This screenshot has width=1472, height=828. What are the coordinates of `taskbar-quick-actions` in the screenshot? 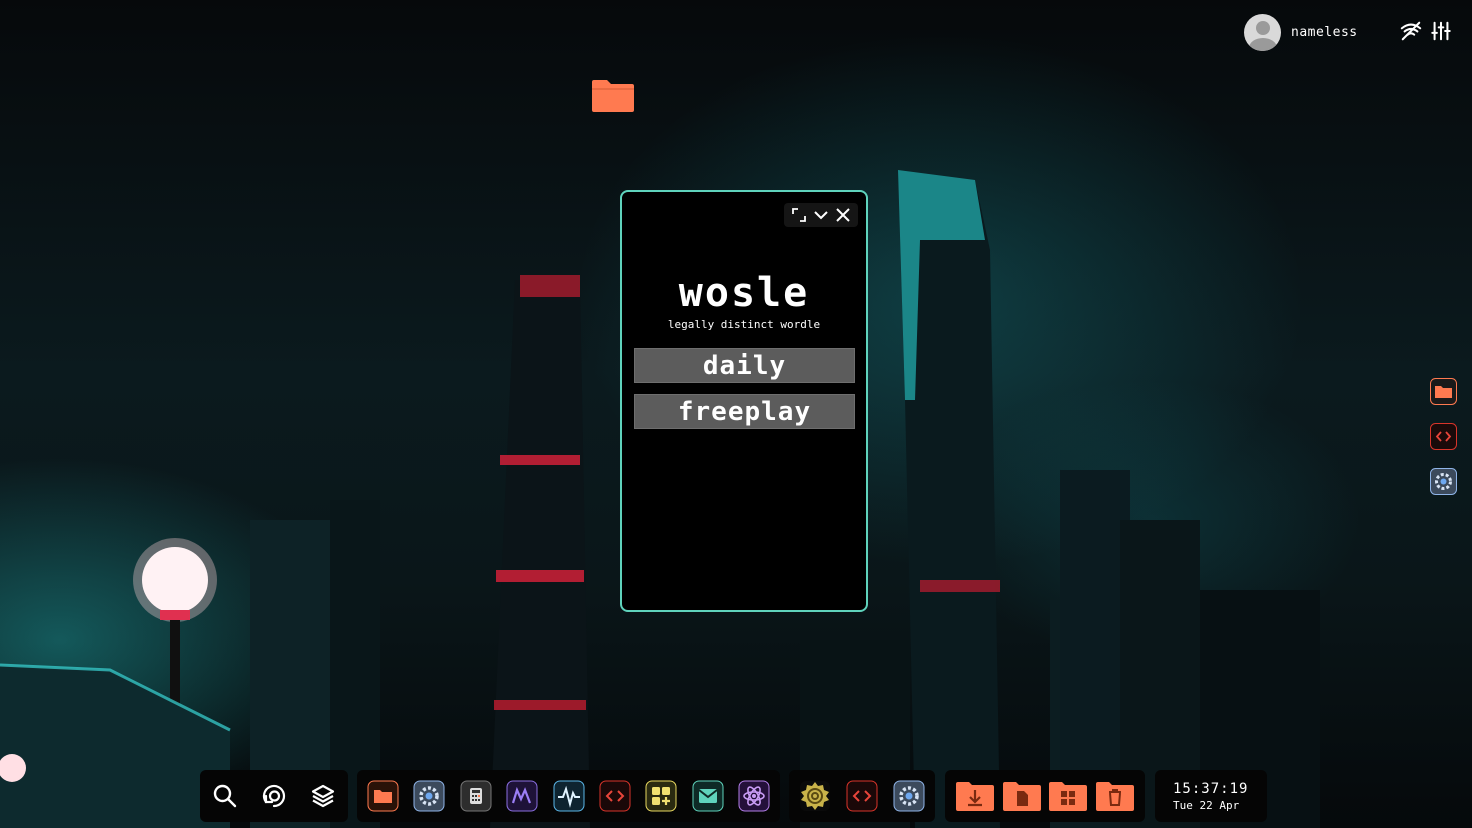 It's located at (274, 796).